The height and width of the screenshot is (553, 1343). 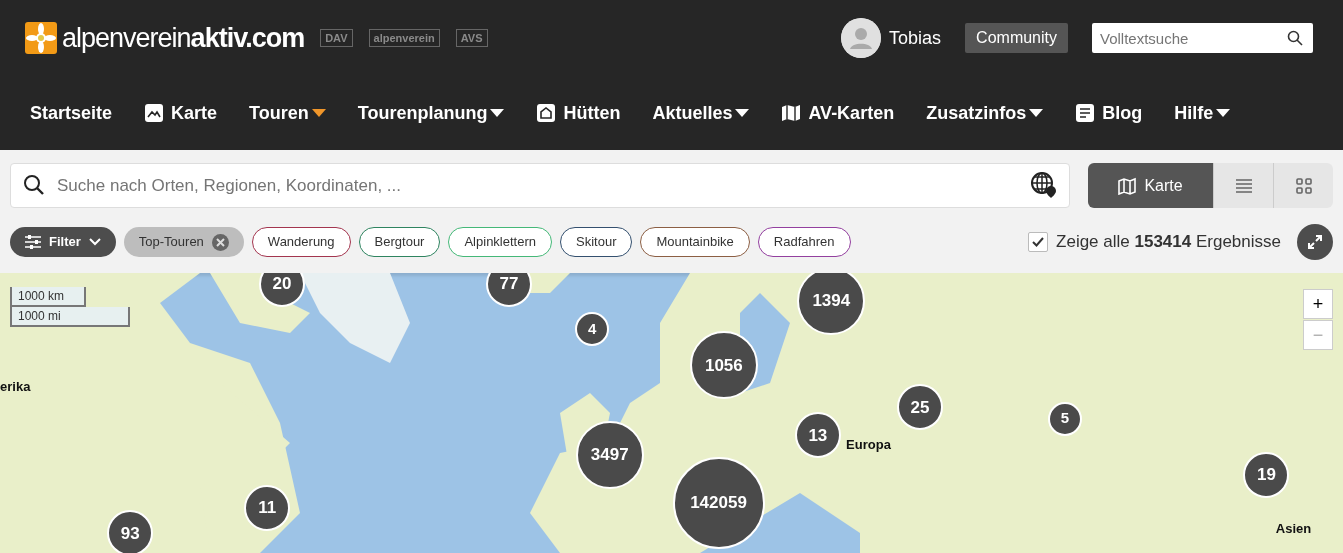 What do you see at coordinates (1295, 38) in the screenshot?
I see `search-icon` at bounding box center [1295, 38].